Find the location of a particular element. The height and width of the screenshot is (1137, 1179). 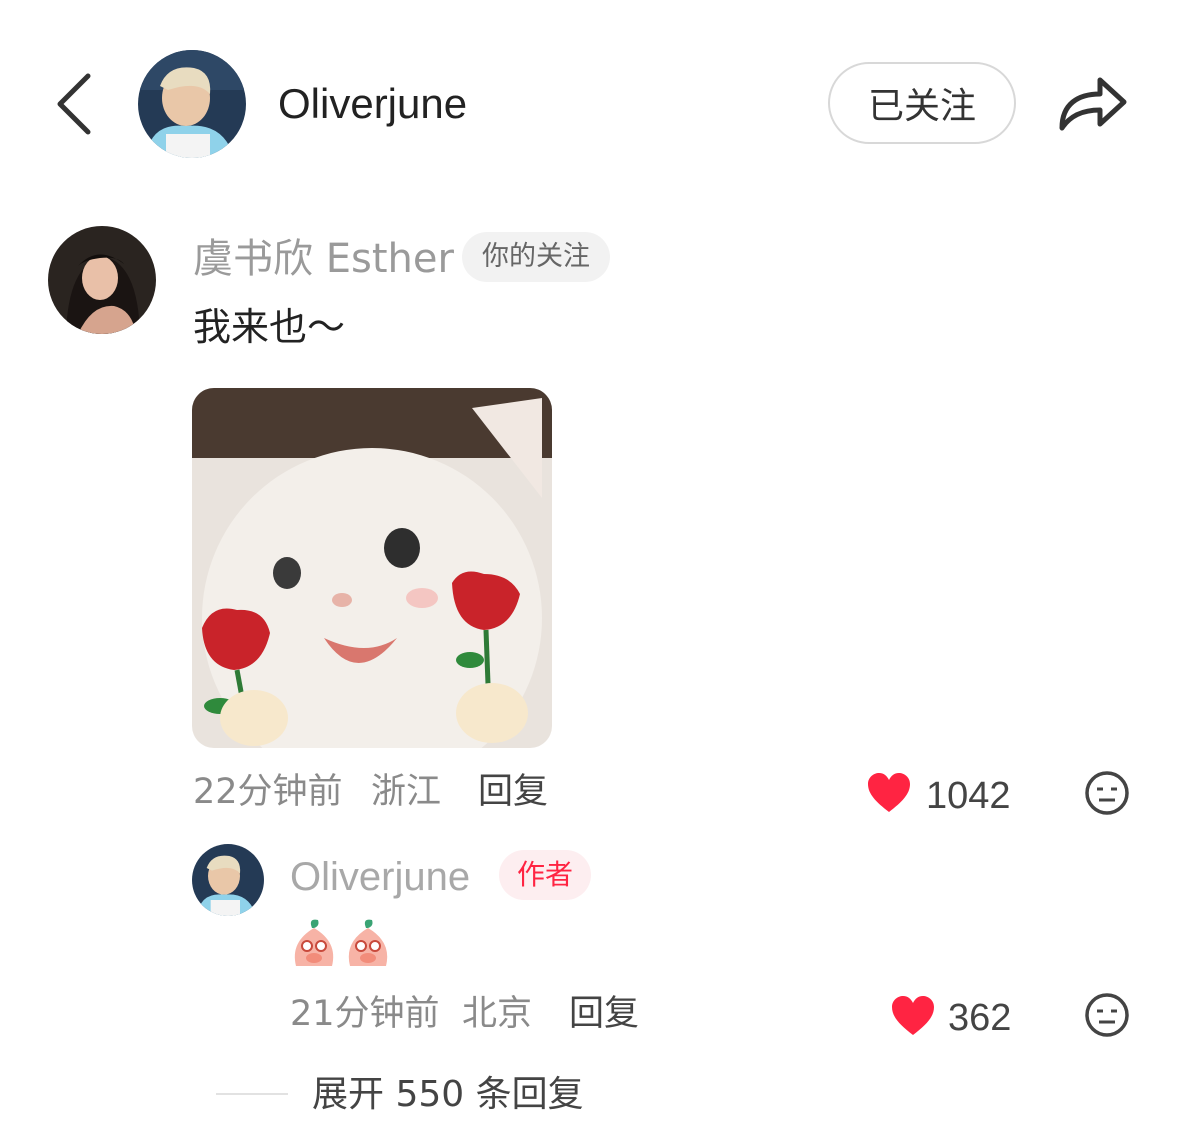

author-avatar is located at coordinates (192, 104).